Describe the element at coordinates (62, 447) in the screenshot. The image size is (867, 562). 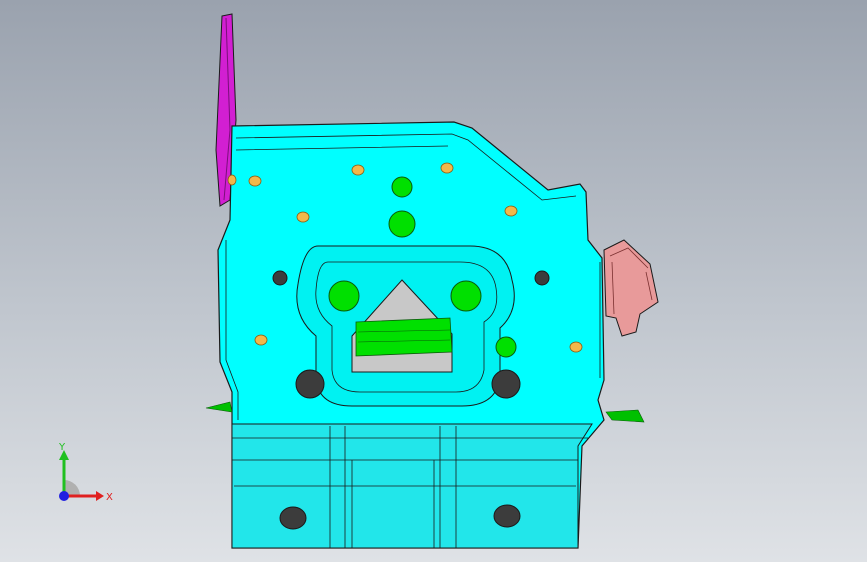
I see `y-axis-label: Y` at that location.